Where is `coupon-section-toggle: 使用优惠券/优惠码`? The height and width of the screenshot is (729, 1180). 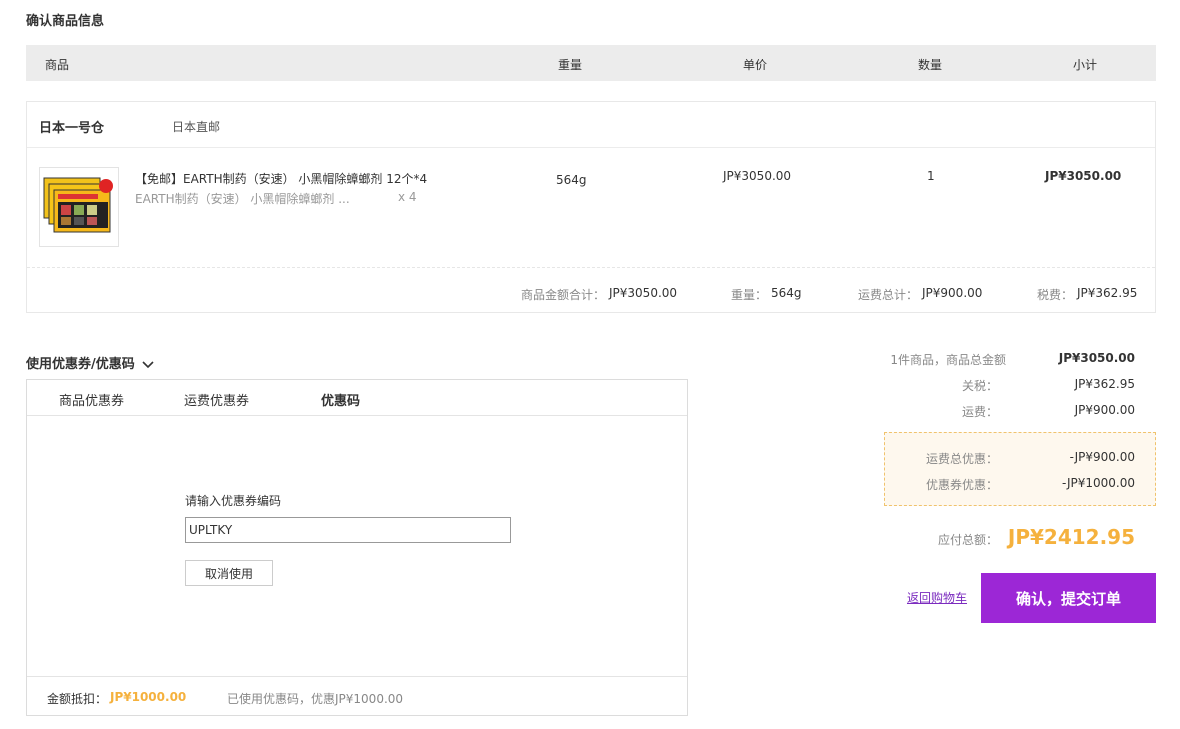
coupon-section-toggle: 使用优惠券/优惠码 is located at coordinates (90, 362).